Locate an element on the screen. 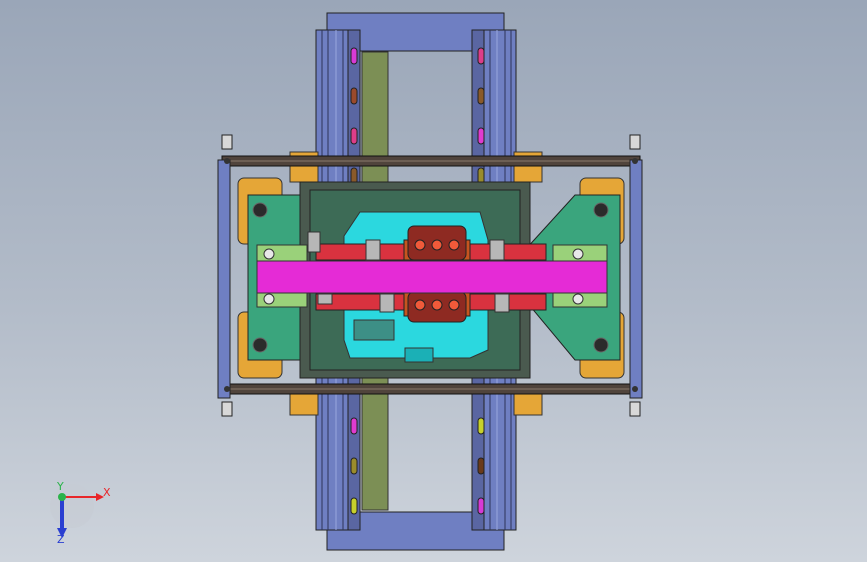 Image resolution: width=867 pixels, height=562 pixels. triad-y-label: Y is located at coordinates (60, 486).